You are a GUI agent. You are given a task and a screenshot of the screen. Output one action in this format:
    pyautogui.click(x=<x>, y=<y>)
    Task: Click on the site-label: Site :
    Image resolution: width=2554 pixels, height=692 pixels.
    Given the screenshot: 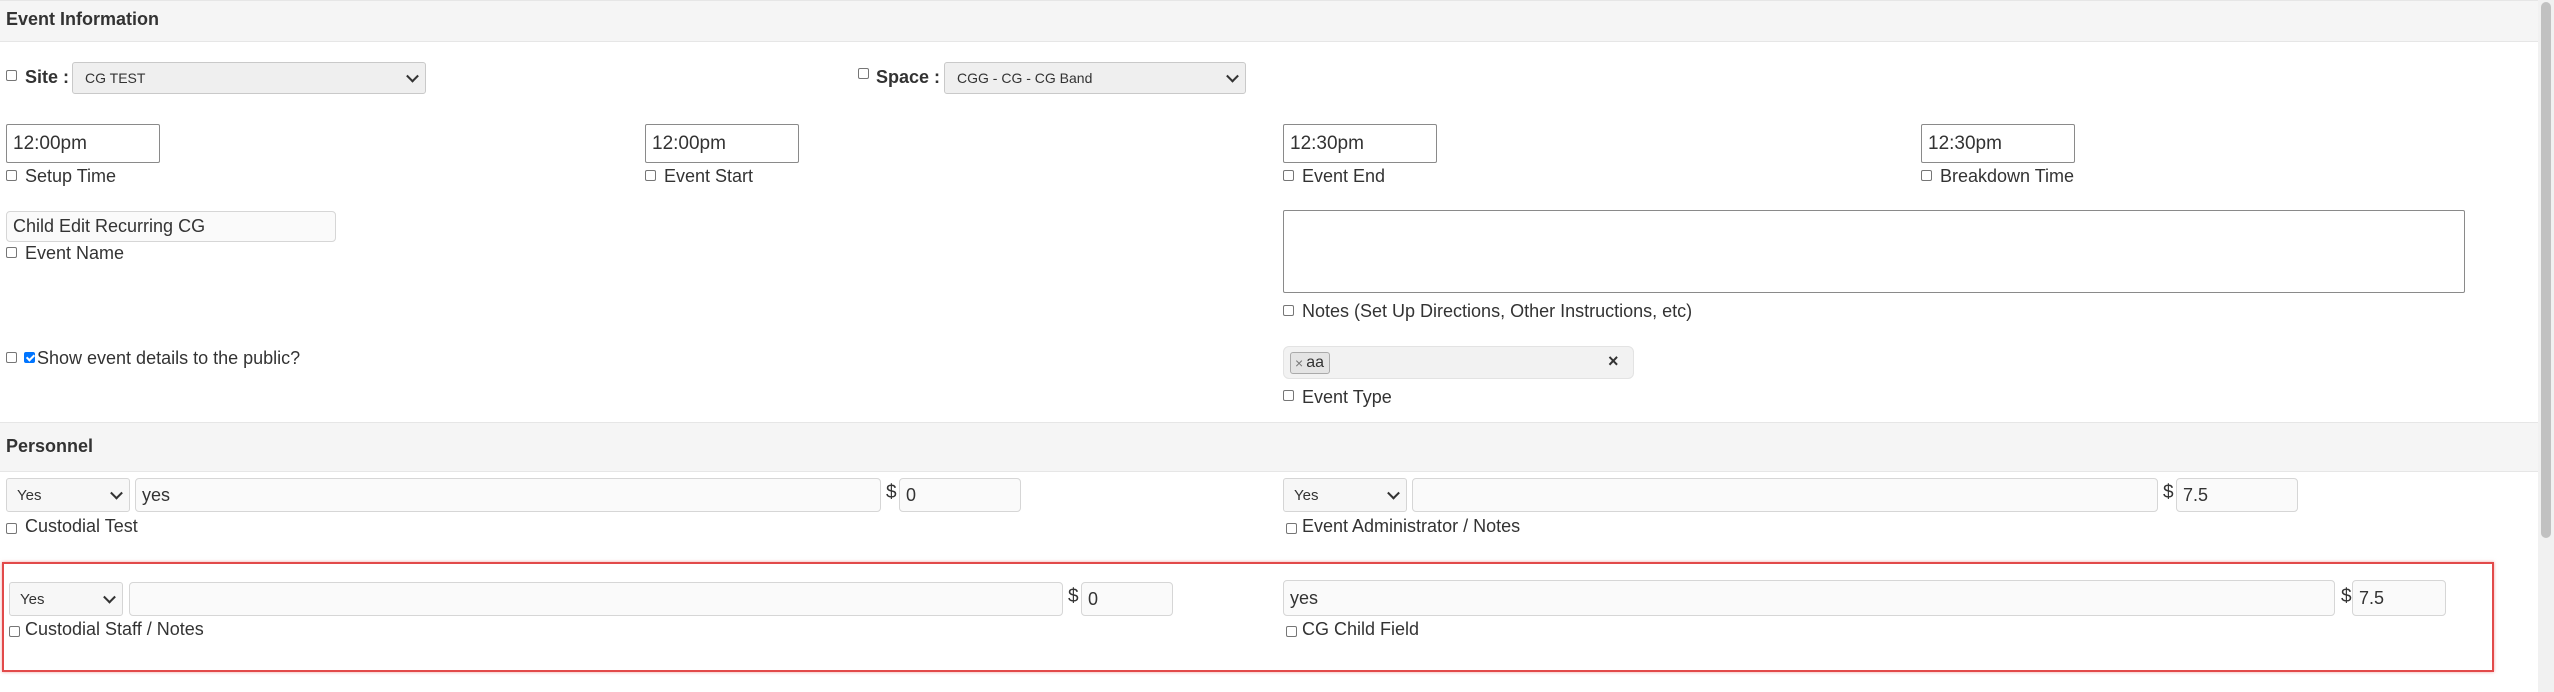 What is the action you would take?
    pyautogui.click(x=47, y=77)
    